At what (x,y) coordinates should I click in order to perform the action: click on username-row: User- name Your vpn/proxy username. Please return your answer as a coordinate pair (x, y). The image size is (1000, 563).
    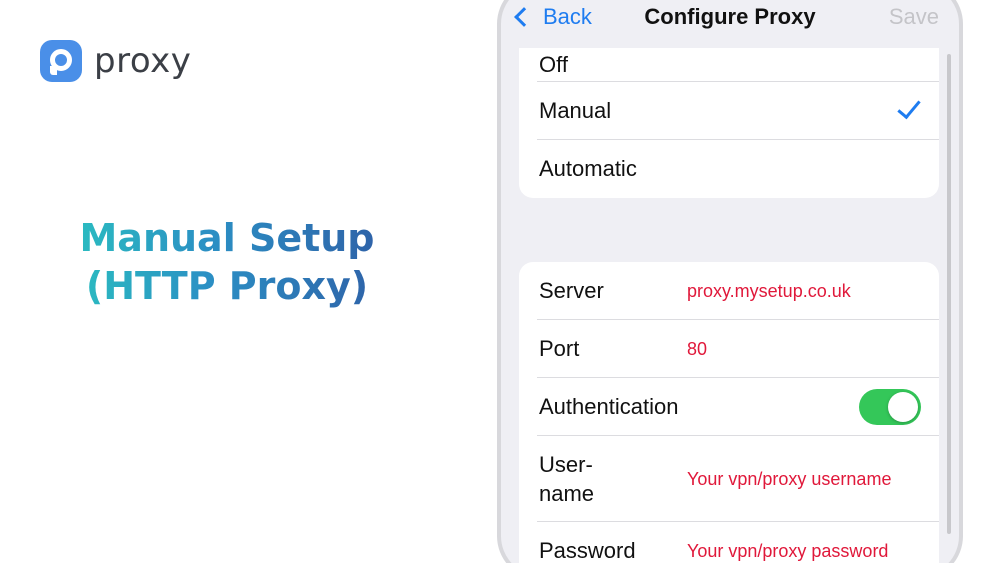
    Looking at the image, I should click on (729, 479).